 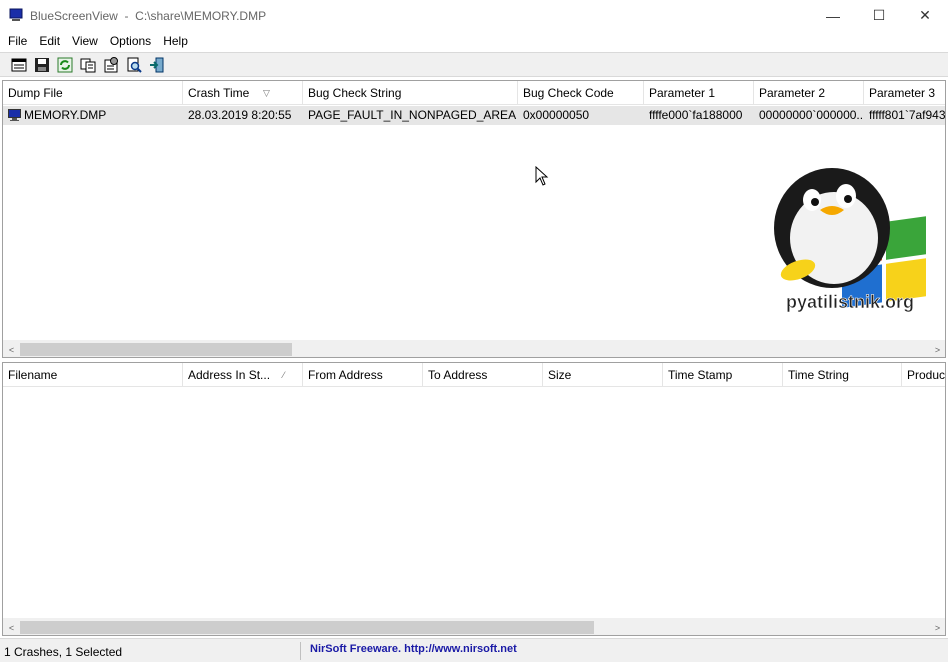 I want to click on column-dump-file: Dump File, so click(x=93, y=93).